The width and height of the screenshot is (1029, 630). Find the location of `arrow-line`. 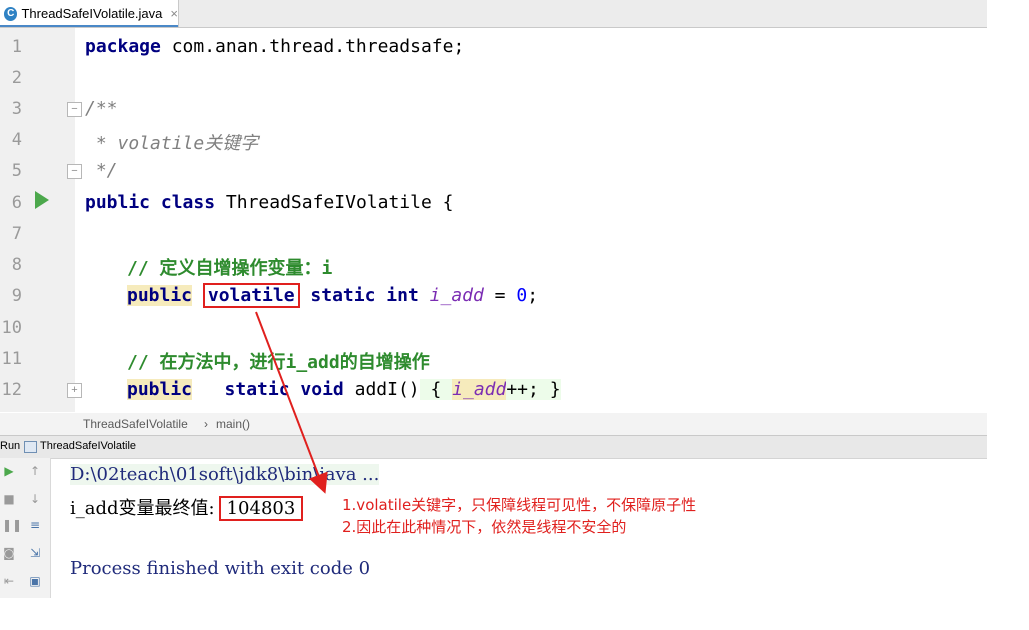

arrow-line is located at coordinates (291, 402).